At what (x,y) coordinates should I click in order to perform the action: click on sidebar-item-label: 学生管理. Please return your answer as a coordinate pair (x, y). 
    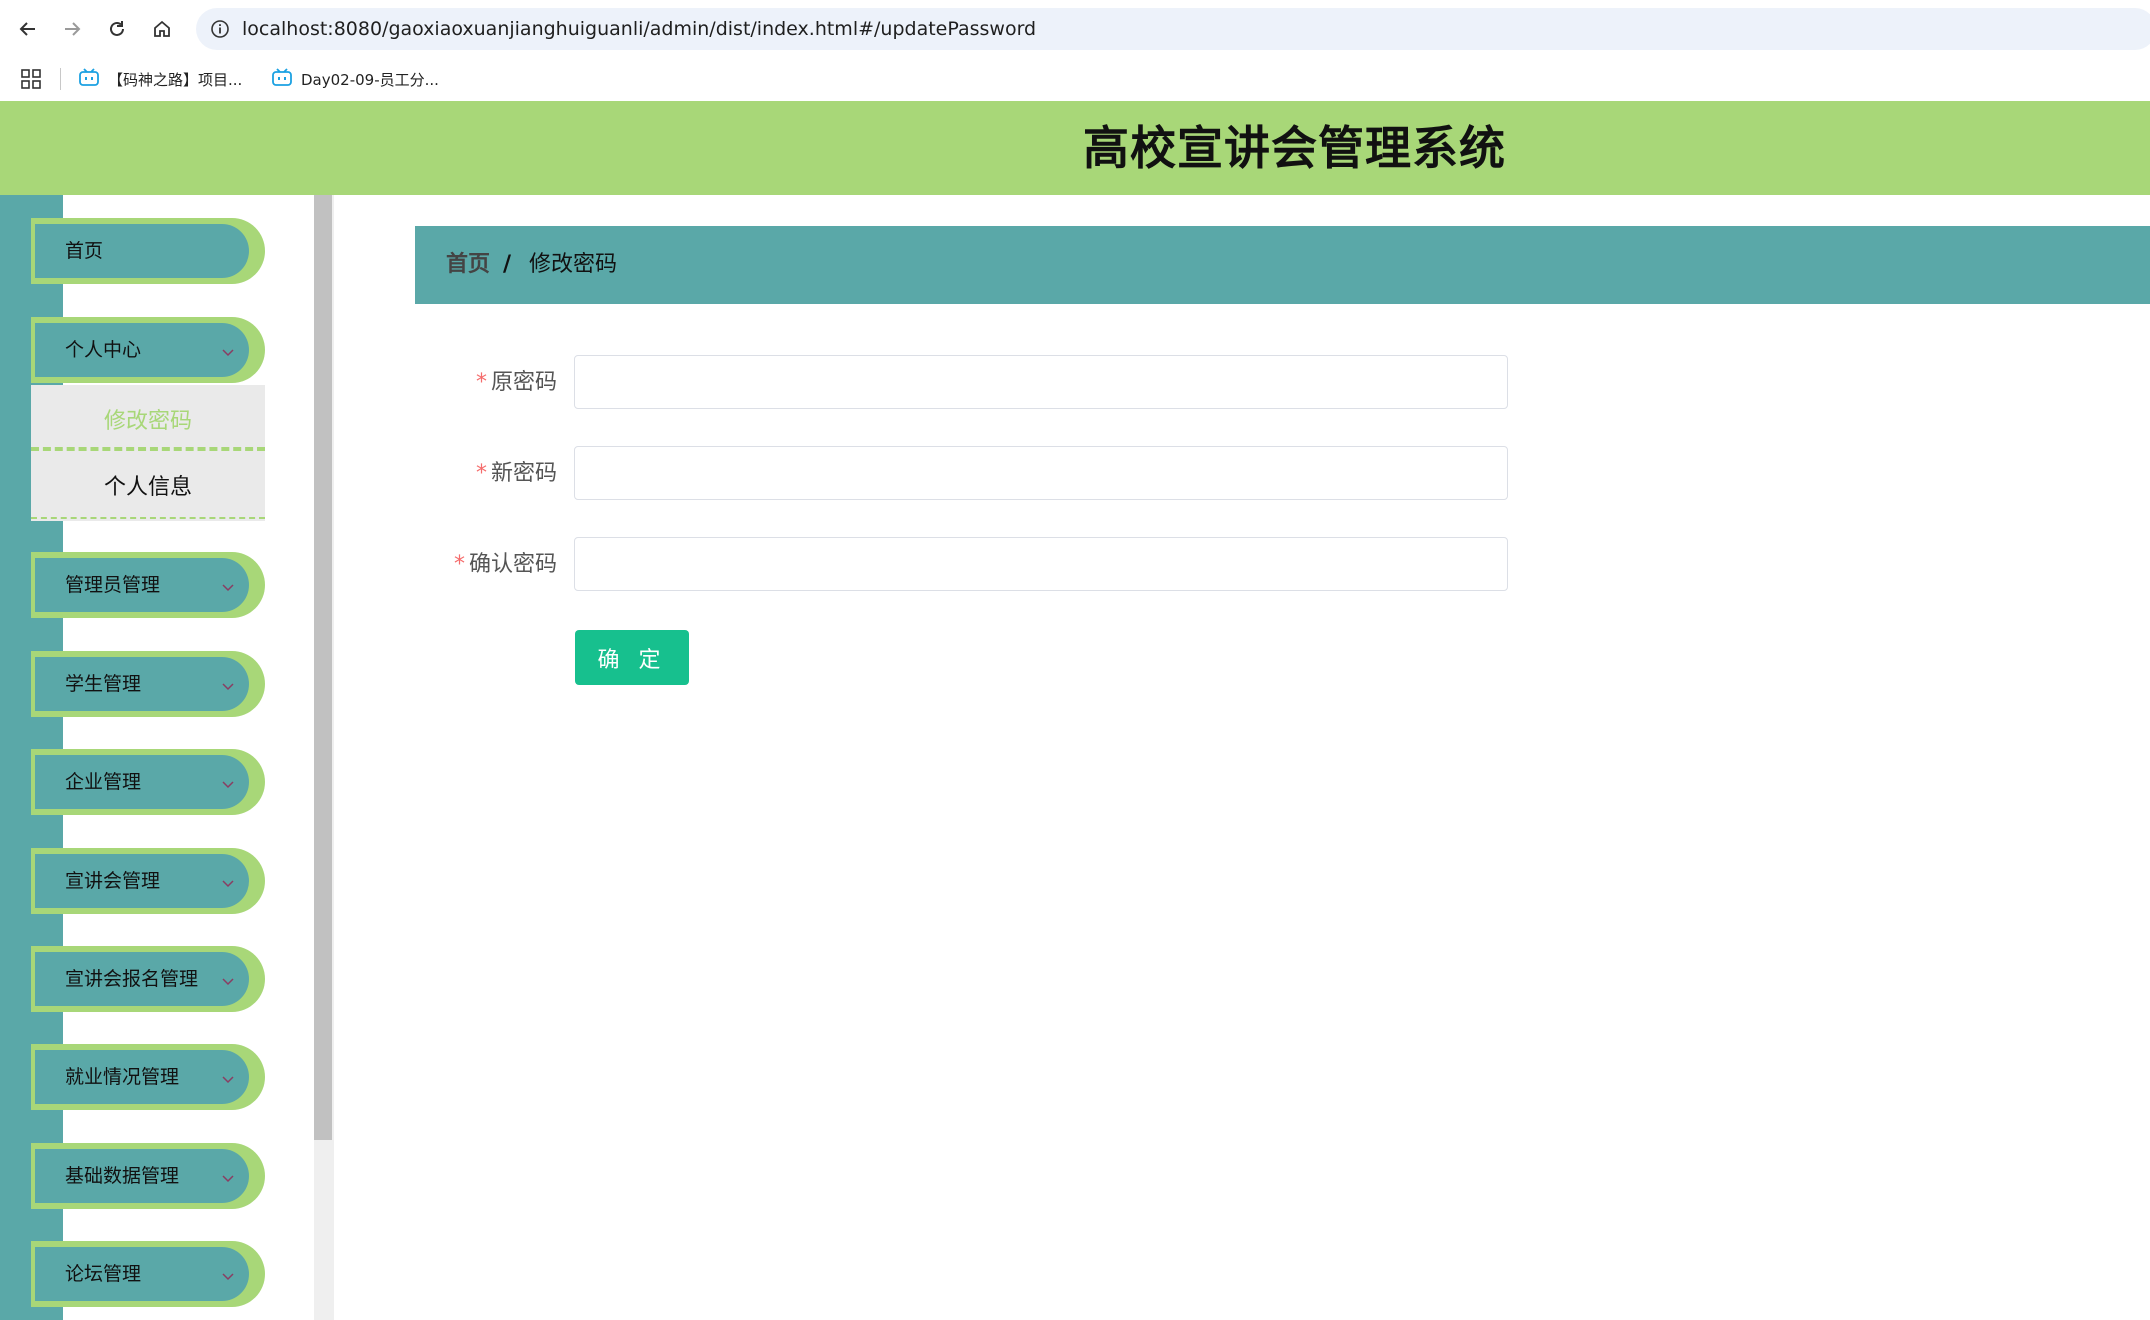
    Looking at the image, I should click on (103, 684).